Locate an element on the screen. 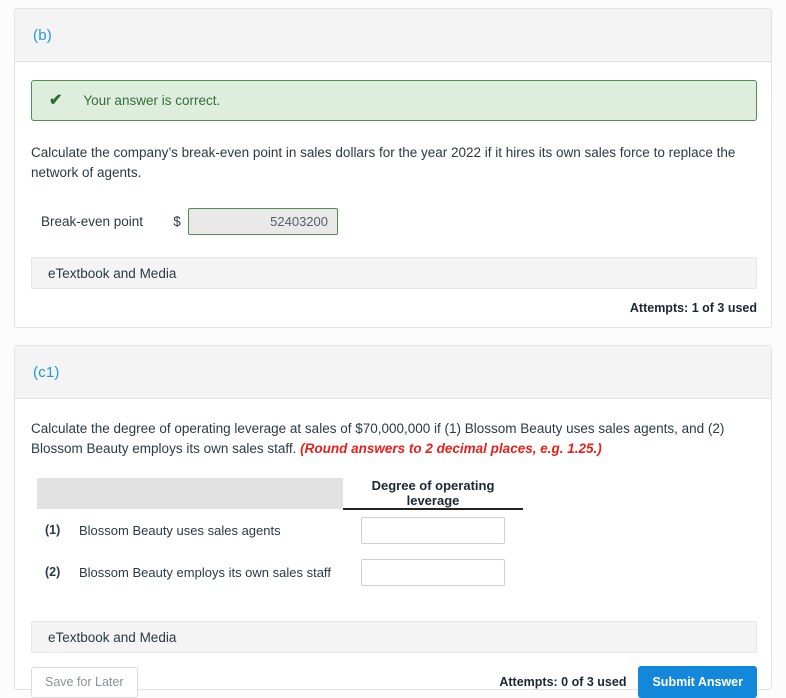  attempts-row-b: Attempts: 1 of 3 used is located at coordinates (394, 308).